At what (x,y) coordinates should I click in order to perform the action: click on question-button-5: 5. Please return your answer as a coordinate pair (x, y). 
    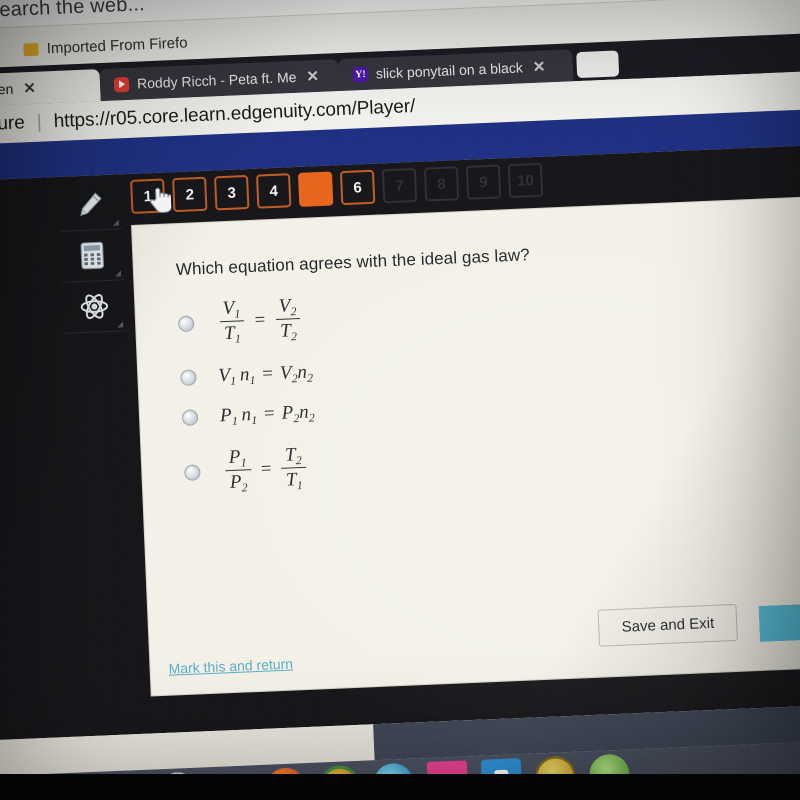
    Looking at the image, I should click on (242, 192).